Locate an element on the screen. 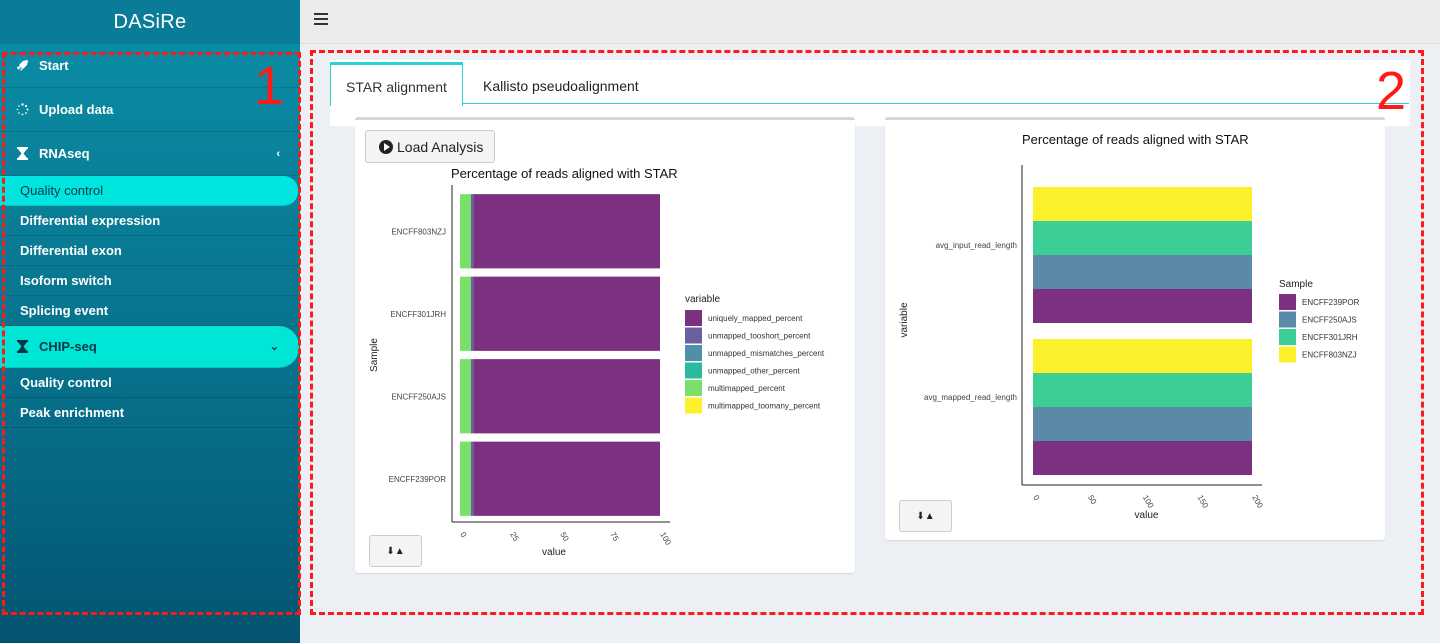  top-navbar is located at coordinates (870, 22).